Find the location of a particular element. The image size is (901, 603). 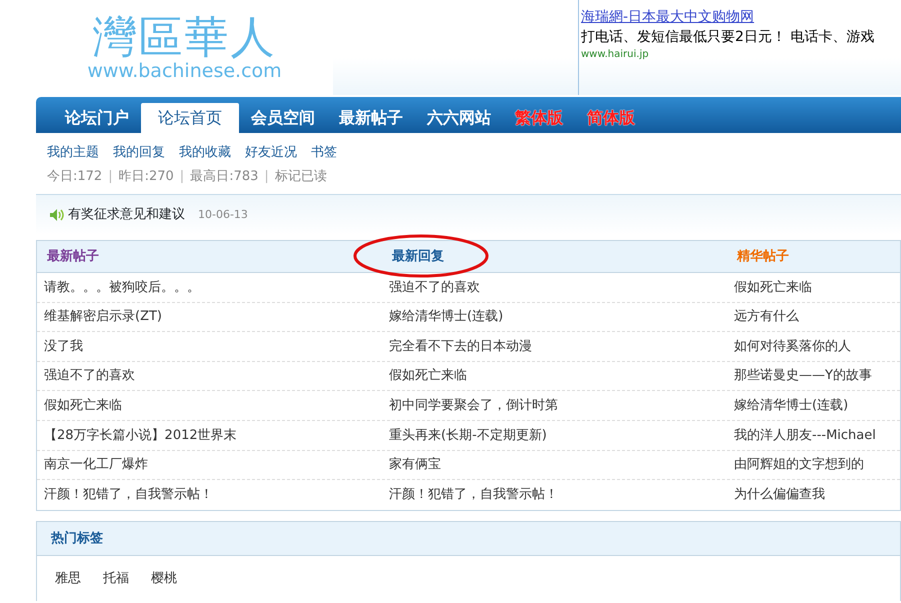

post-link: 我的洋人朋友---Michael is located at coordinates (805, 435).